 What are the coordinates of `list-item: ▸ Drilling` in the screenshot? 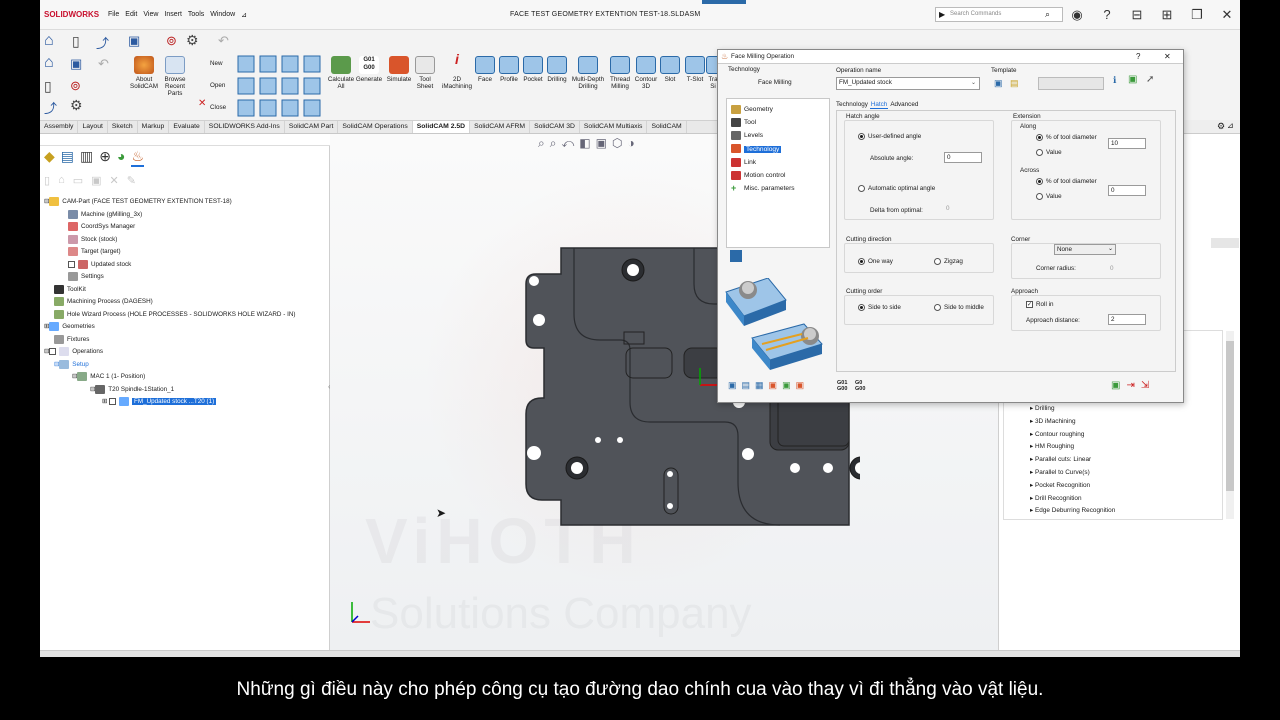 It's located at (1072, 409).